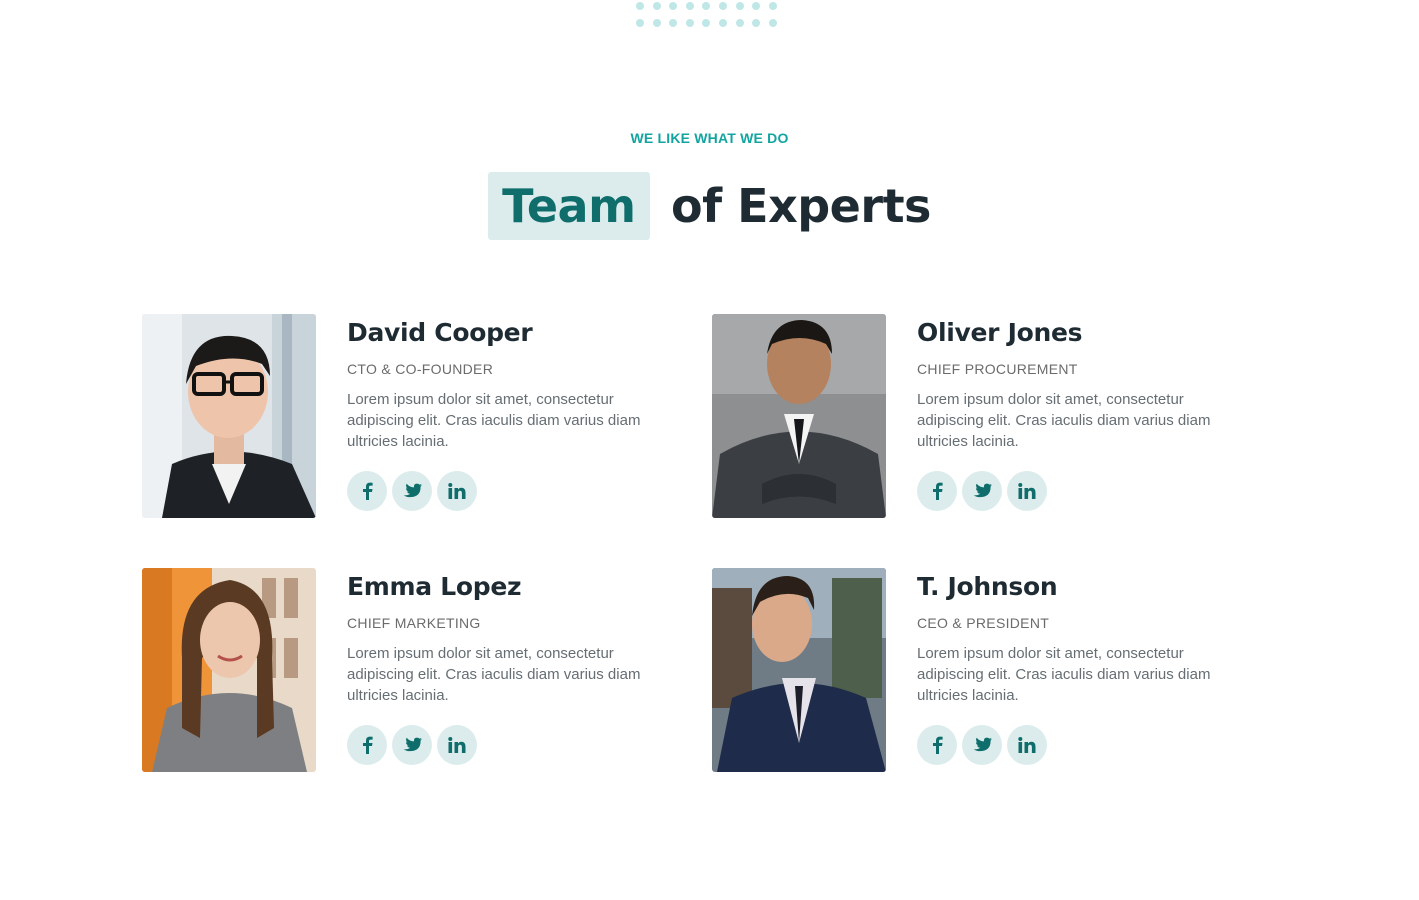 The height and width of the screenshot is (900, 1419). What do you see at coordinates (440, 332) in the screenshot?
I see `team-member-name: David Cooper` at bounding box center [440, 332].